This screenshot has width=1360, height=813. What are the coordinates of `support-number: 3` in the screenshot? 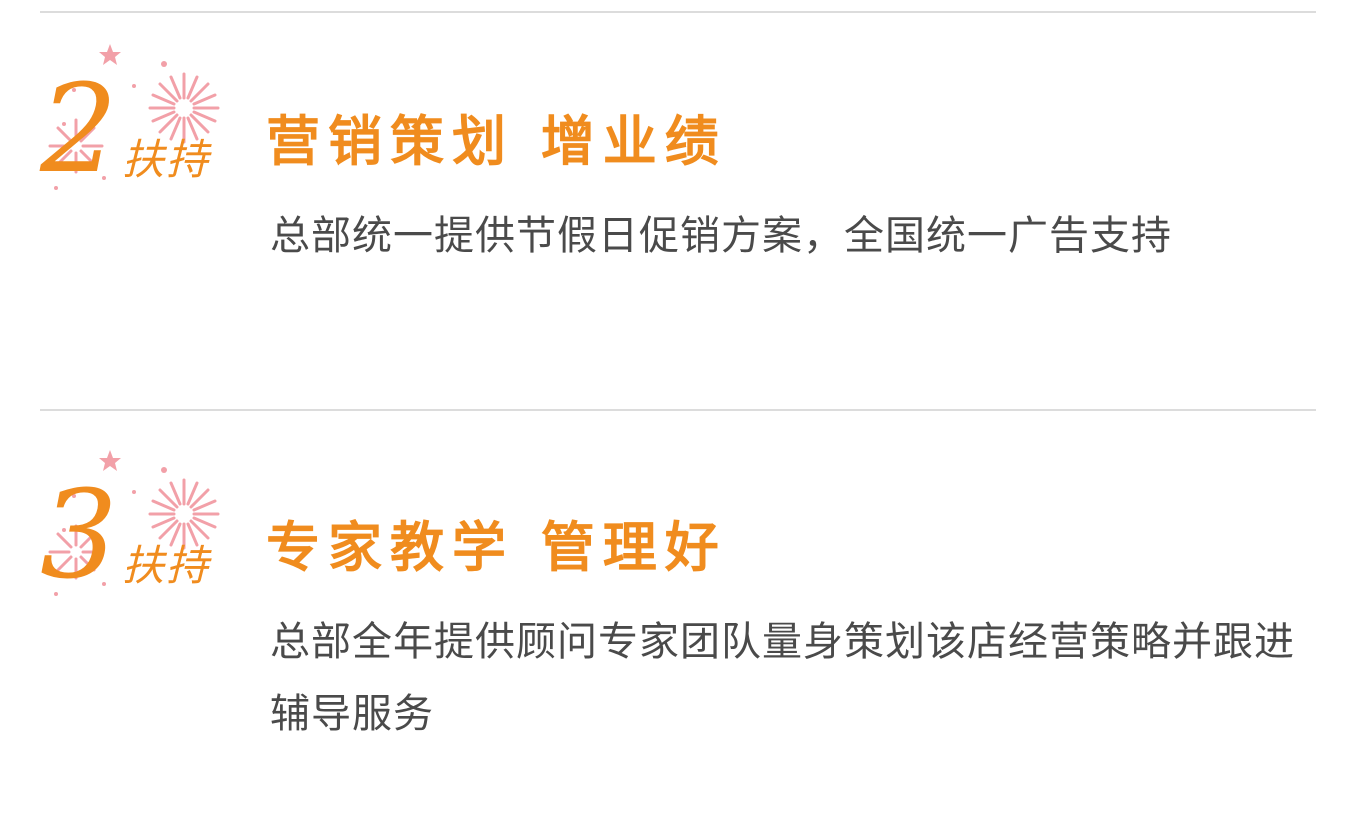 It's located at (79, 535).